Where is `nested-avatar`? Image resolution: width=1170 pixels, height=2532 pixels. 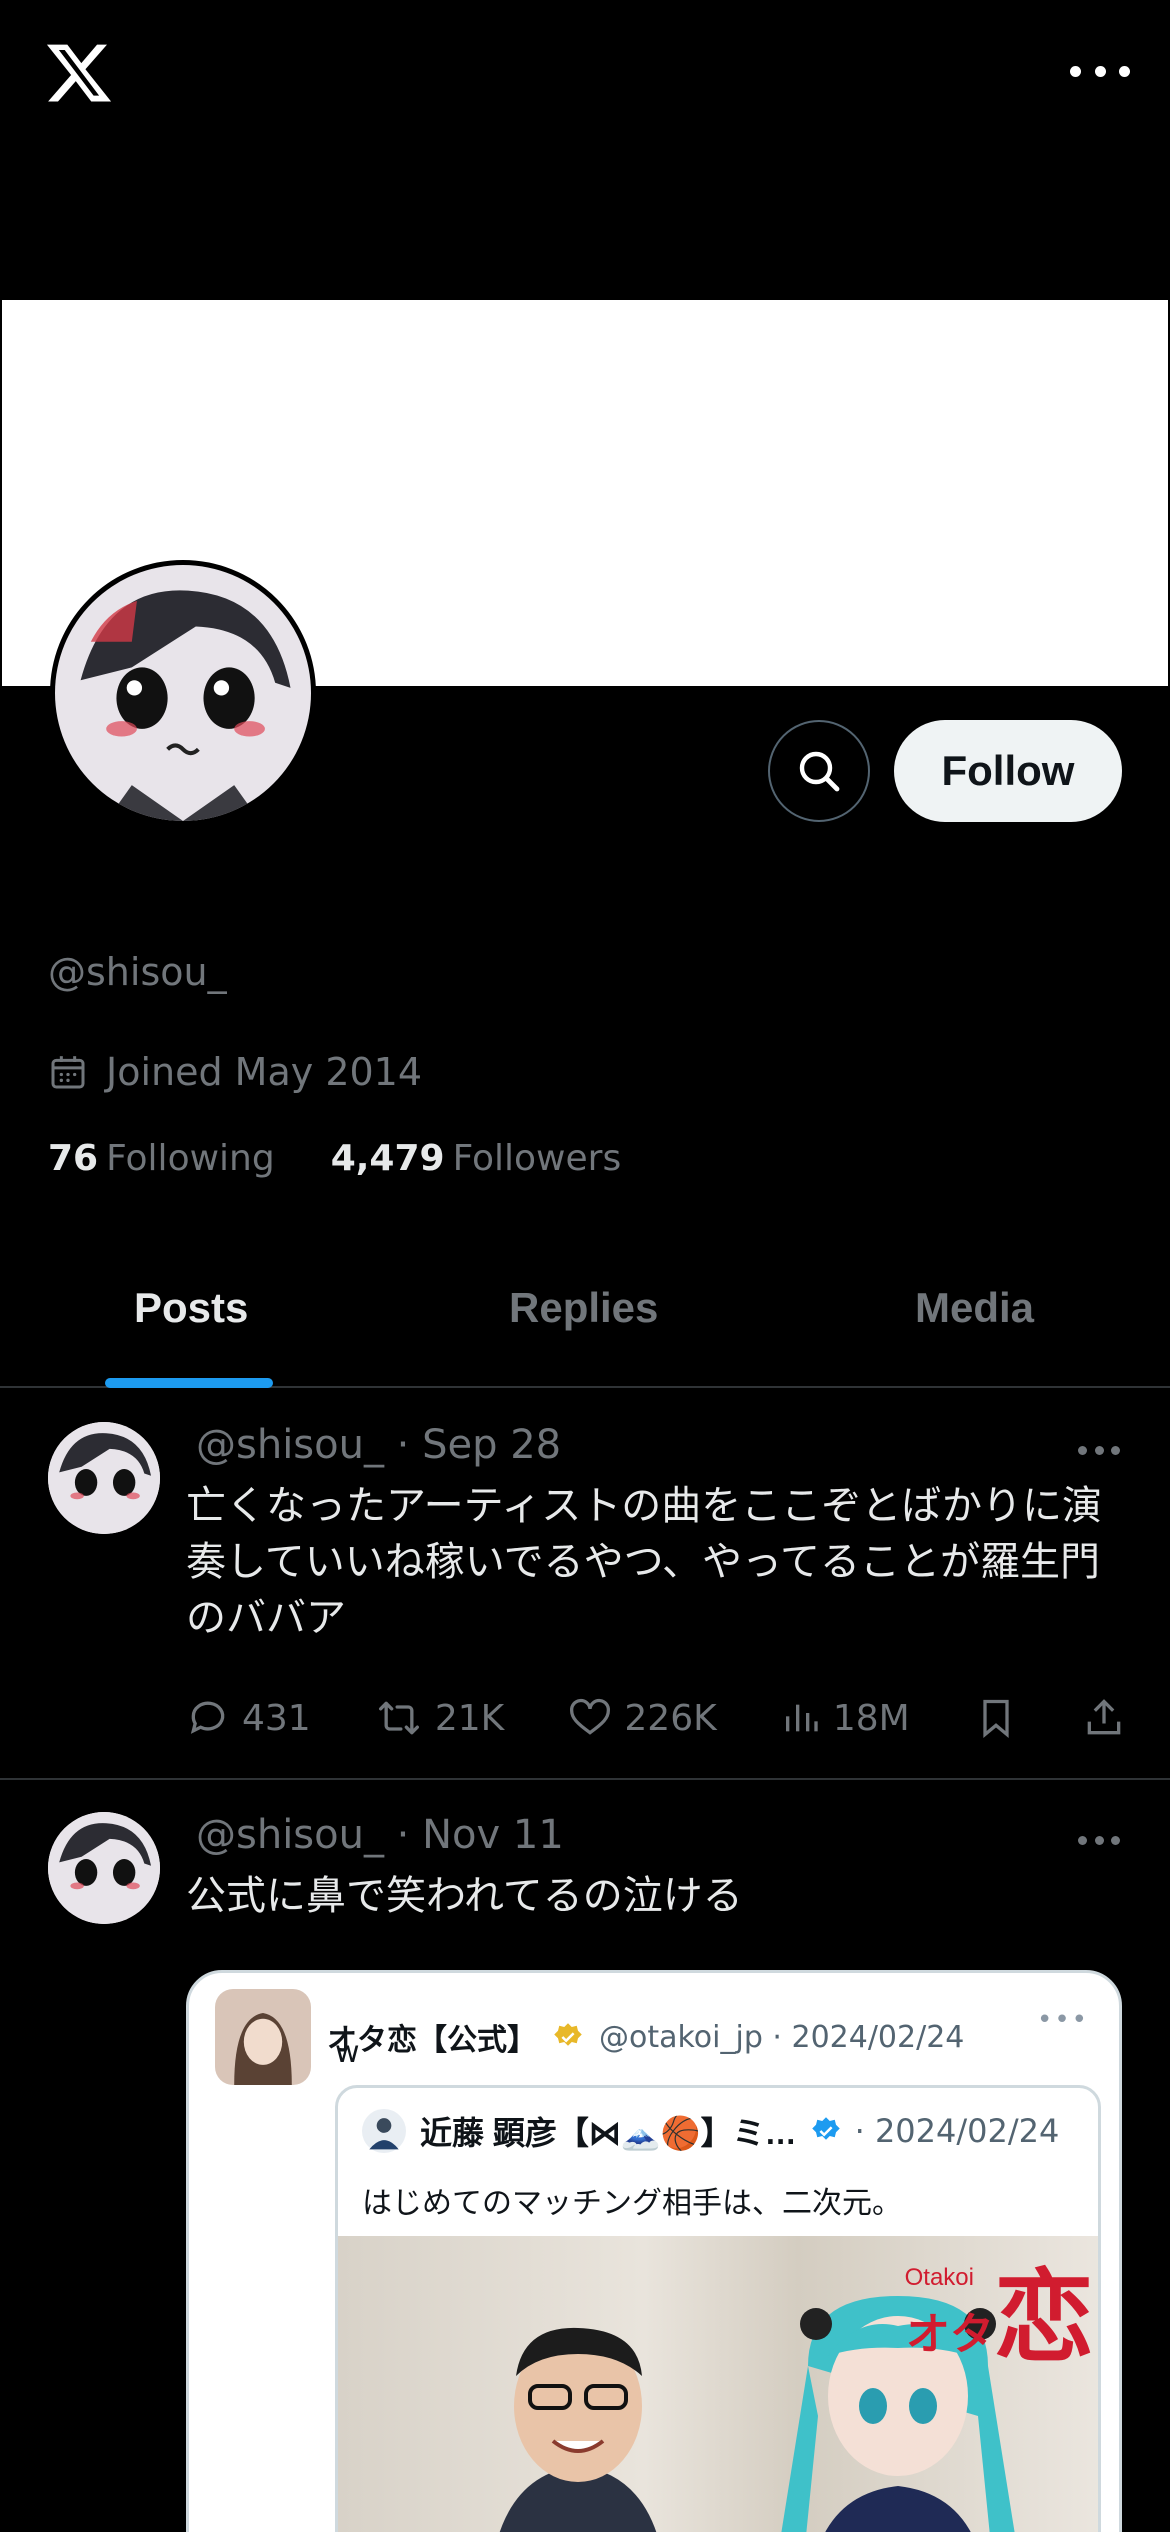 nested-avatar is located at coordinates (384, 2131).